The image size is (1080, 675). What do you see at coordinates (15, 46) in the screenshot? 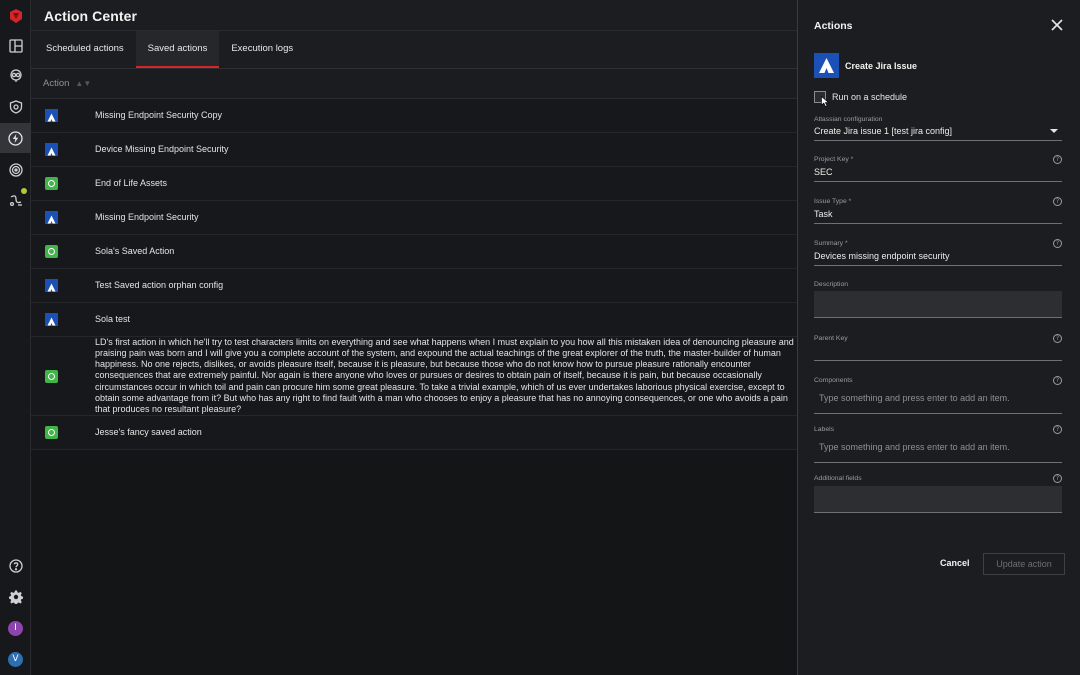
I see `dashboard-icon` at bounding box center [15, 46].